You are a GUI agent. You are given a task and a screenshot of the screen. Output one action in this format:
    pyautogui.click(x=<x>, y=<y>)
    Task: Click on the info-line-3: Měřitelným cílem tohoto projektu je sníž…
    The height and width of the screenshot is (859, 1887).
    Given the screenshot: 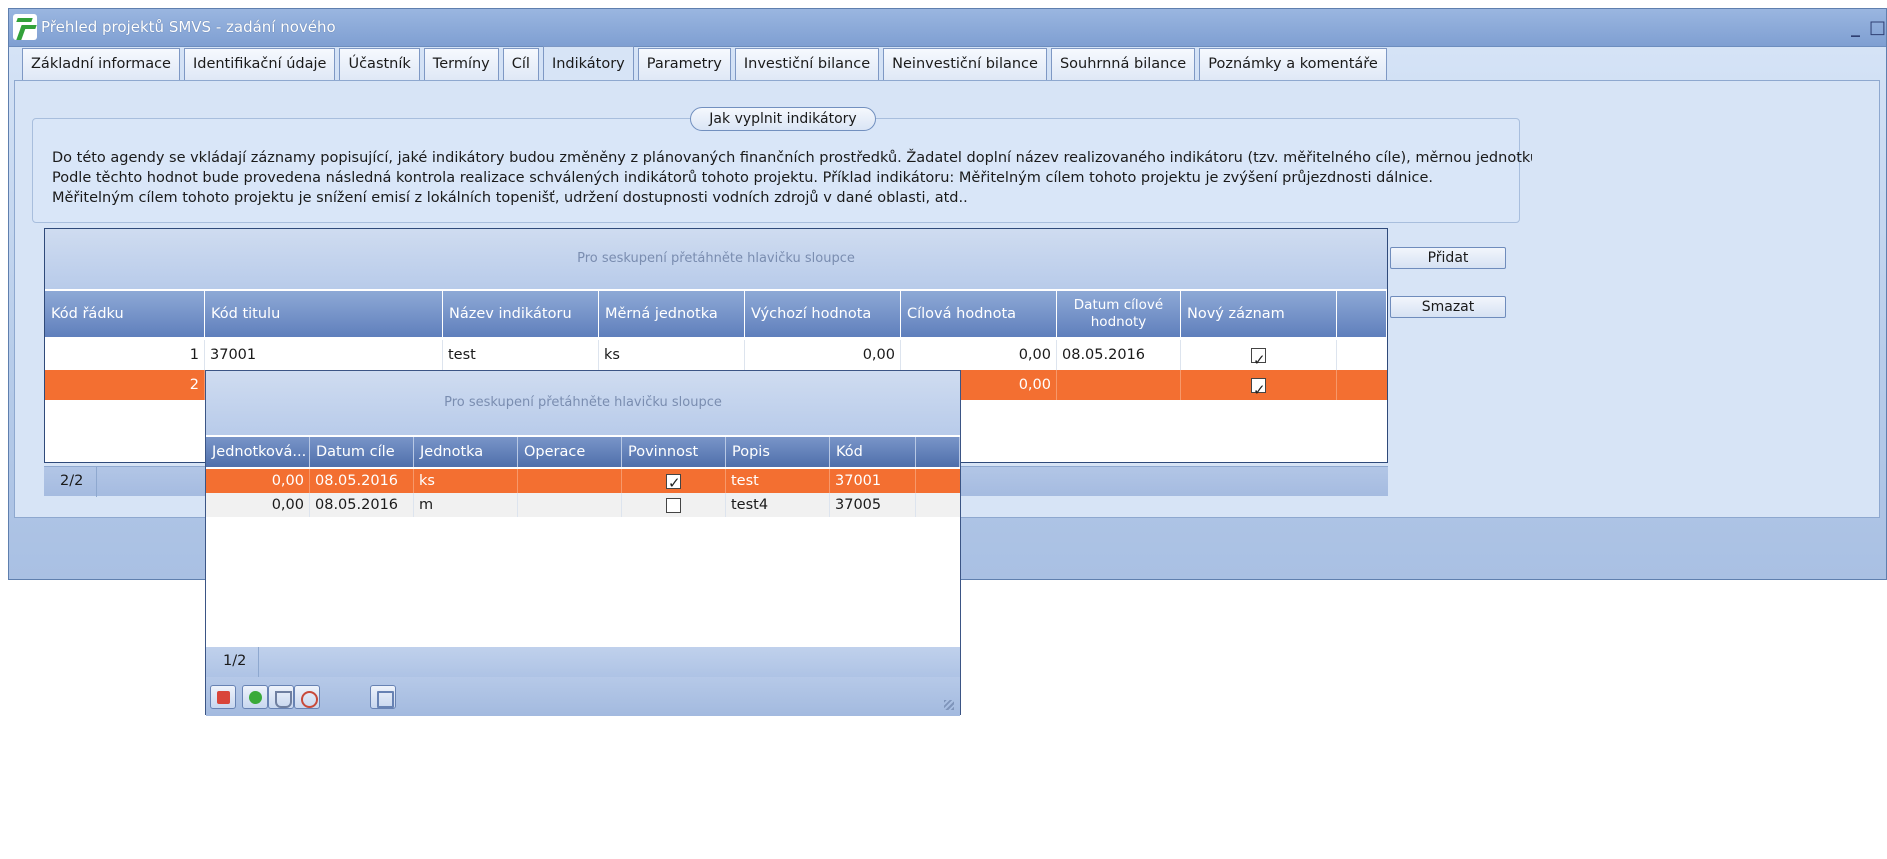 What is the action you would take?
    pyautogui.click(x=510, y=198)
    